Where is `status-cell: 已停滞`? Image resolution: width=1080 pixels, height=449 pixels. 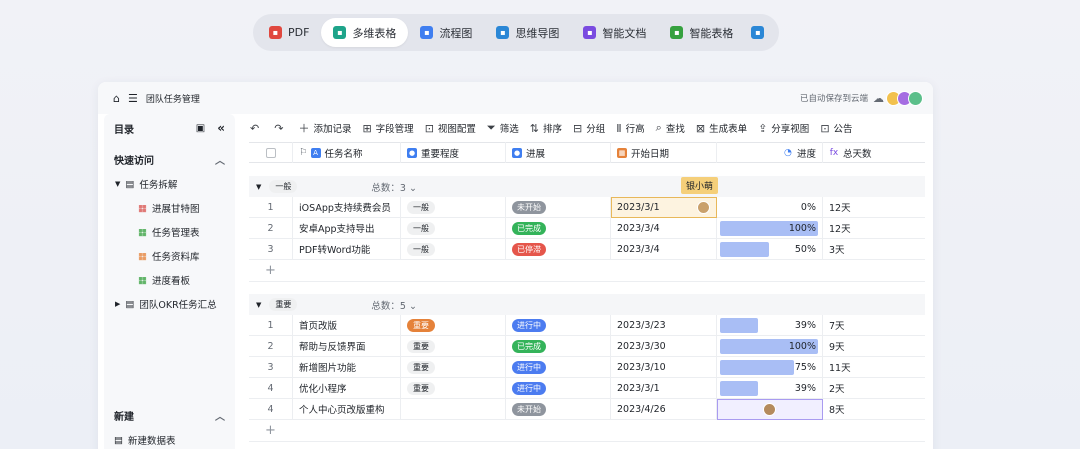
status-cell: 已停滞 is located at coordinates (558, 249).